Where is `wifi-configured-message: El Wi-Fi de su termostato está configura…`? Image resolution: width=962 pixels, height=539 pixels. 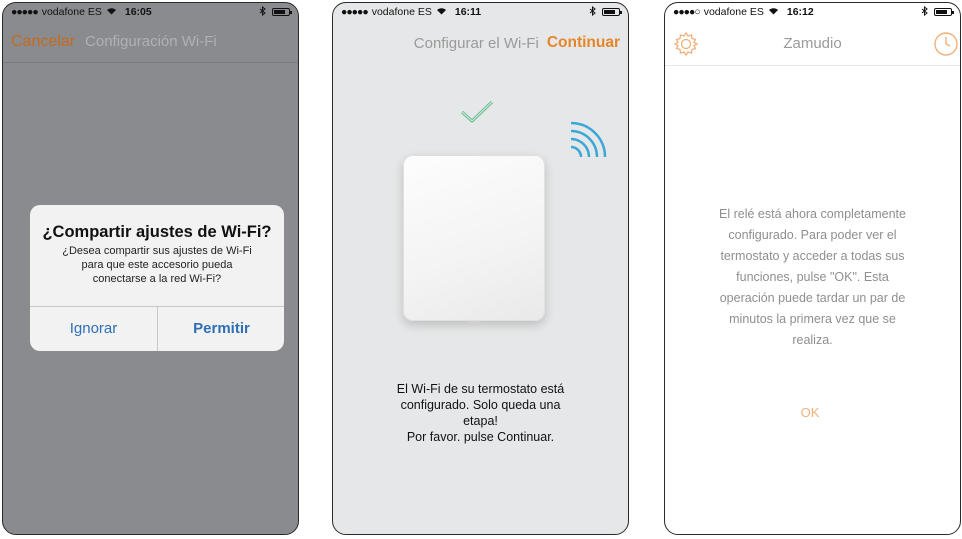 wifi-configured-message: El Wi-Fi de su termostato está configura… is located at coordinates (480, 413).